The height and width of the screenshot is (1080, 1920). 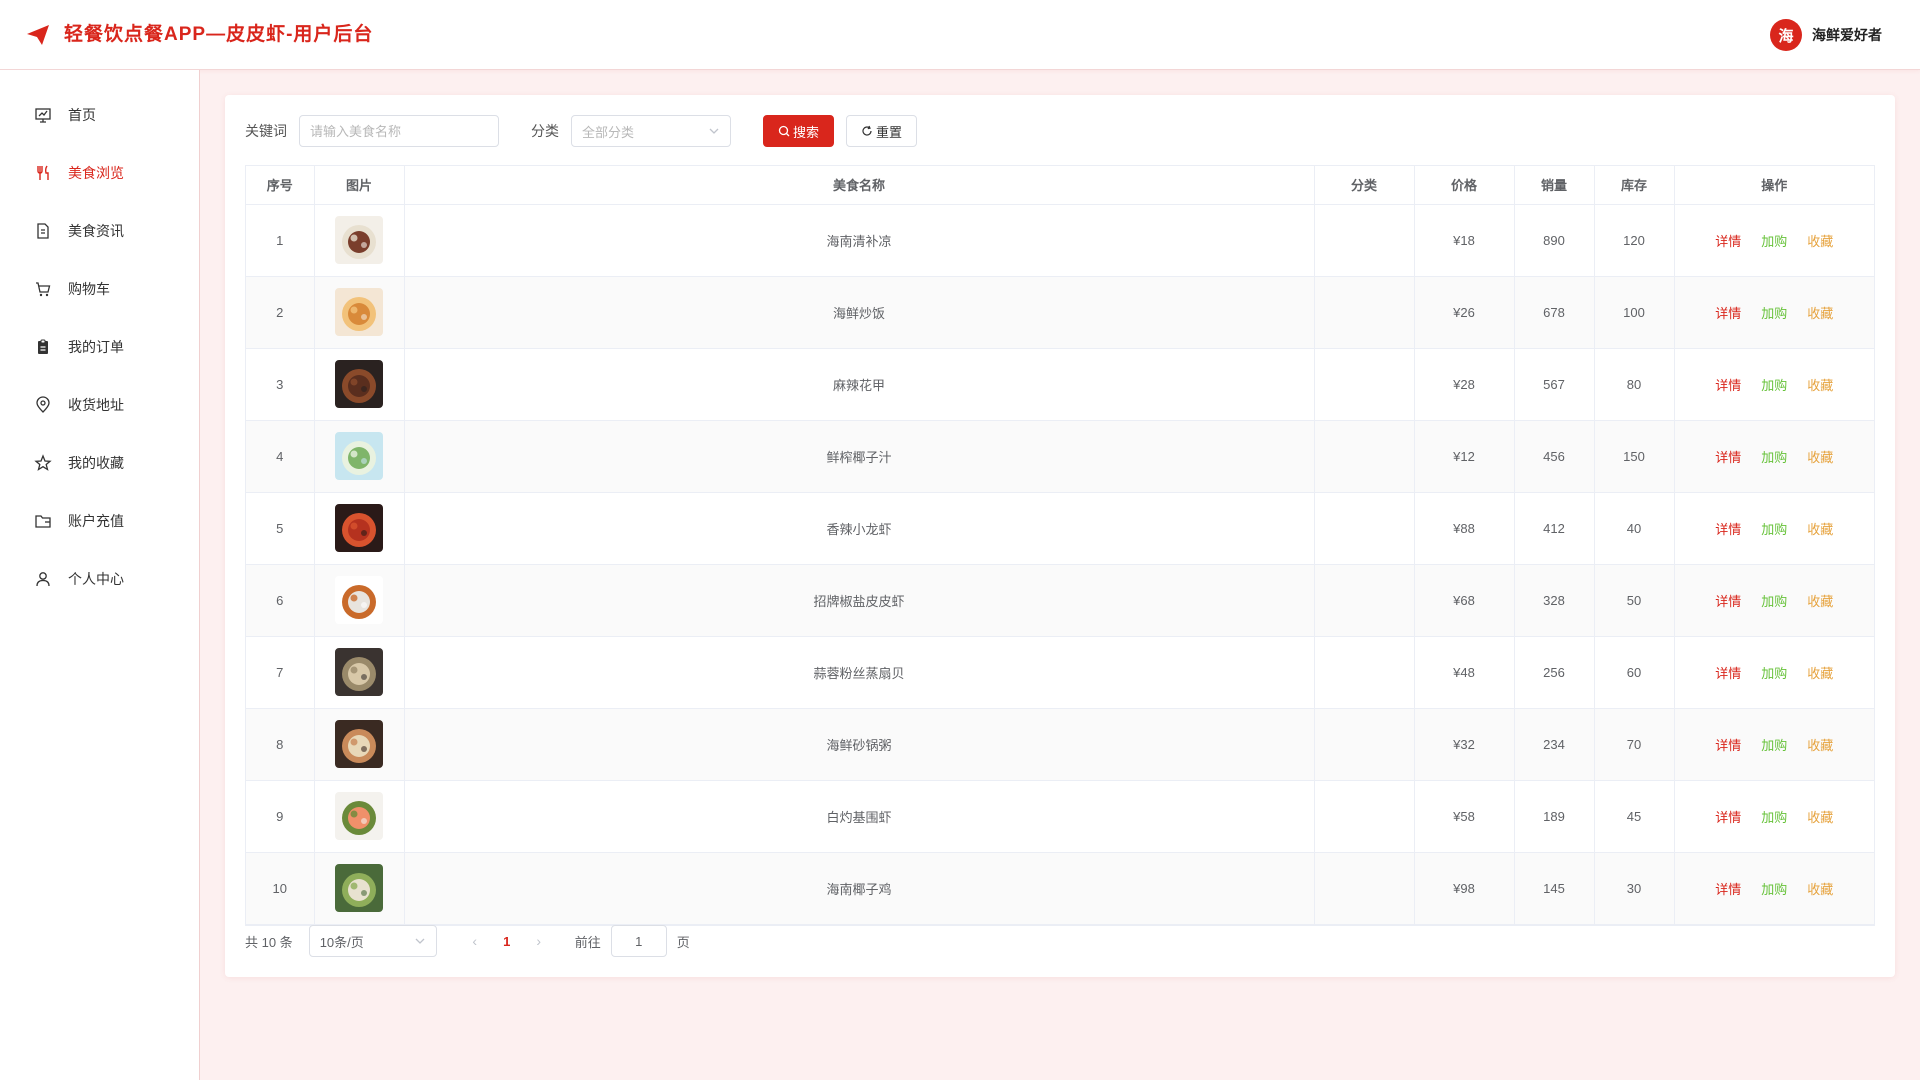 I want to click on page-number-1: 1, so click(x=507, y=941).